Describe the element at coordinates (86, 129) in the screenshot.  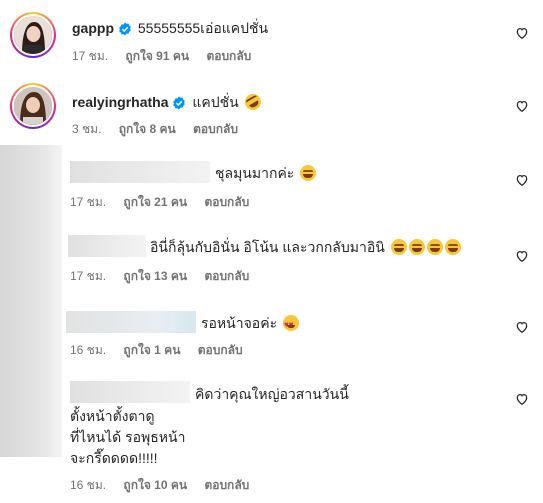
I see `comment-time: 3 ชม.` at that location.